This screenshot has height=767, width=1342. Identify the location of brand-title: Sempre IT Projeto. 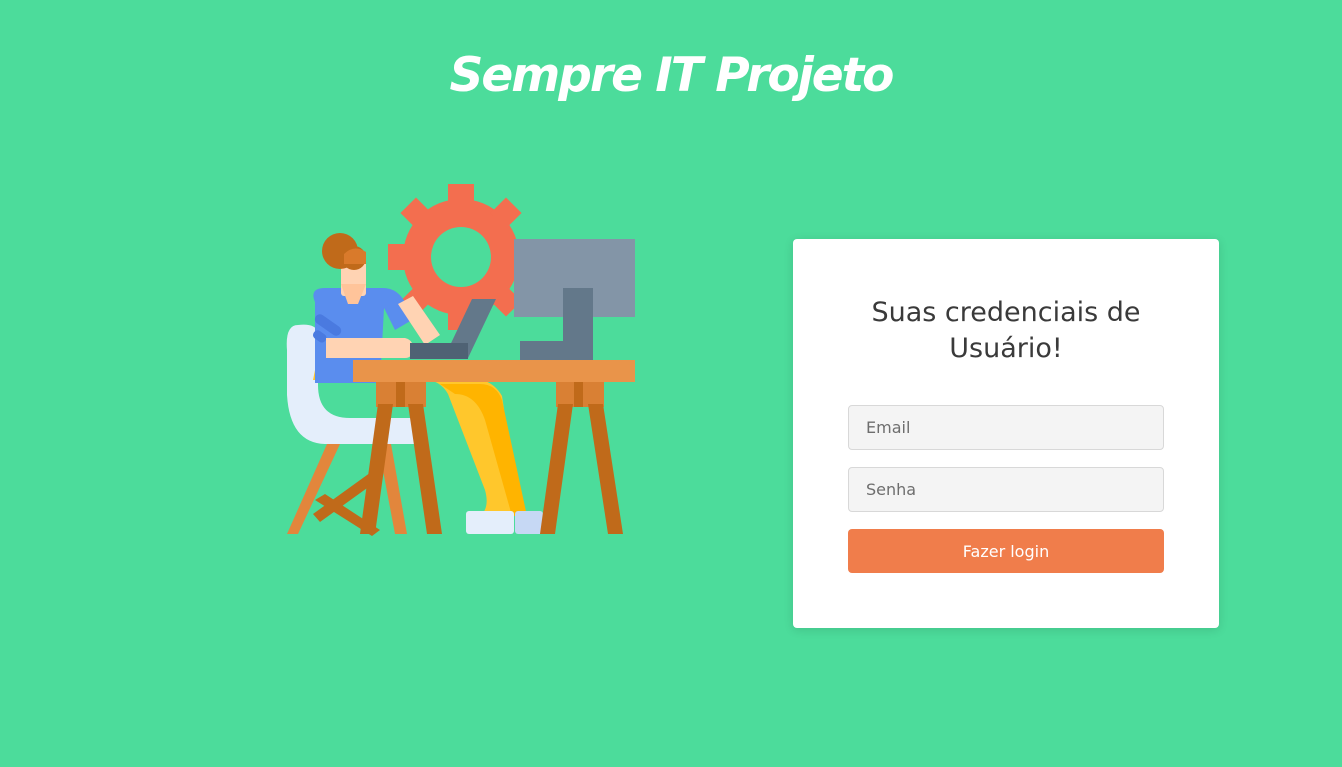
(672, 75).